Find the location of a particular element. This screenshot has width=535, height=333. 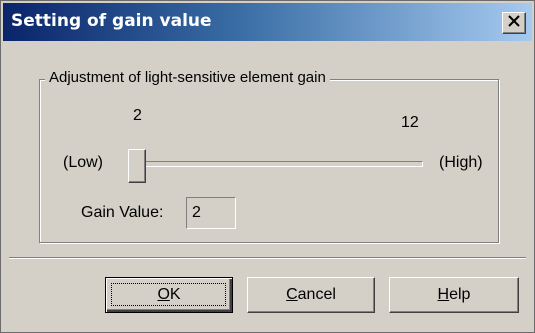

ok-button: OK is located at coordinates (169, 295).